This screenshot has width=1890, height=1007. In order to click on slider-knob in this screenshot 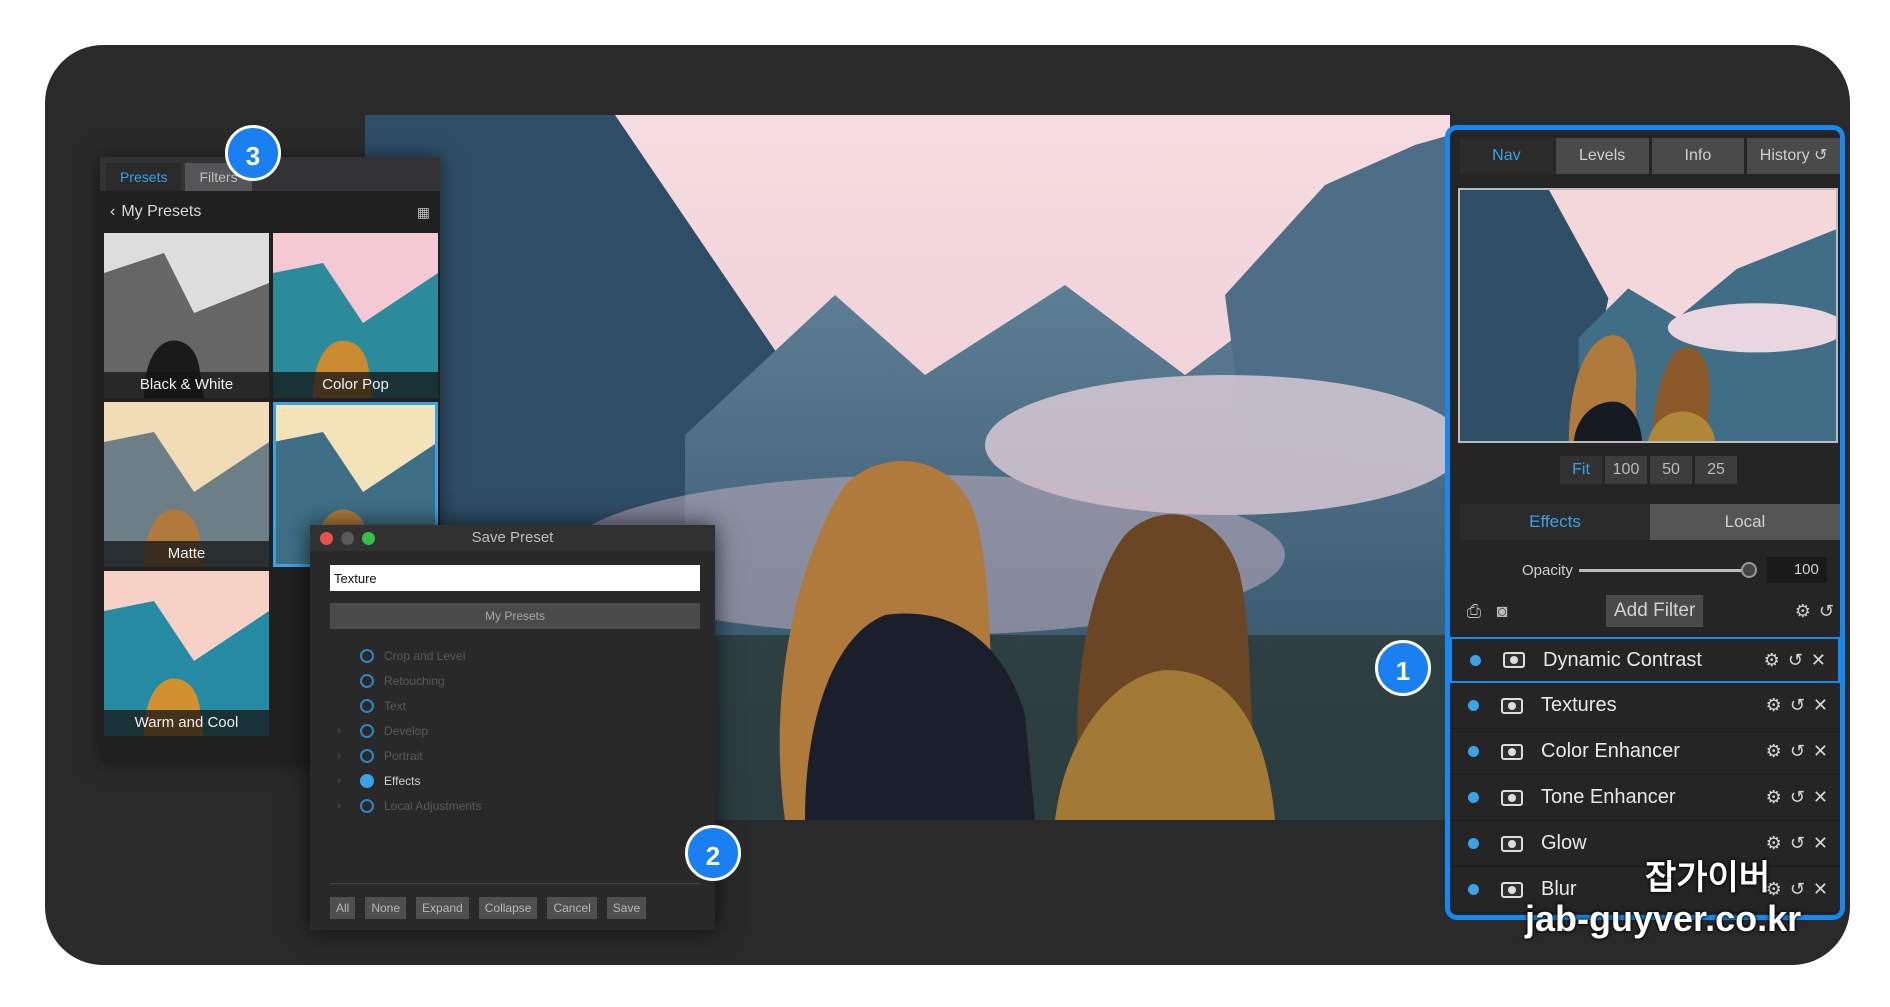, I will do `click(1748, 569)`.